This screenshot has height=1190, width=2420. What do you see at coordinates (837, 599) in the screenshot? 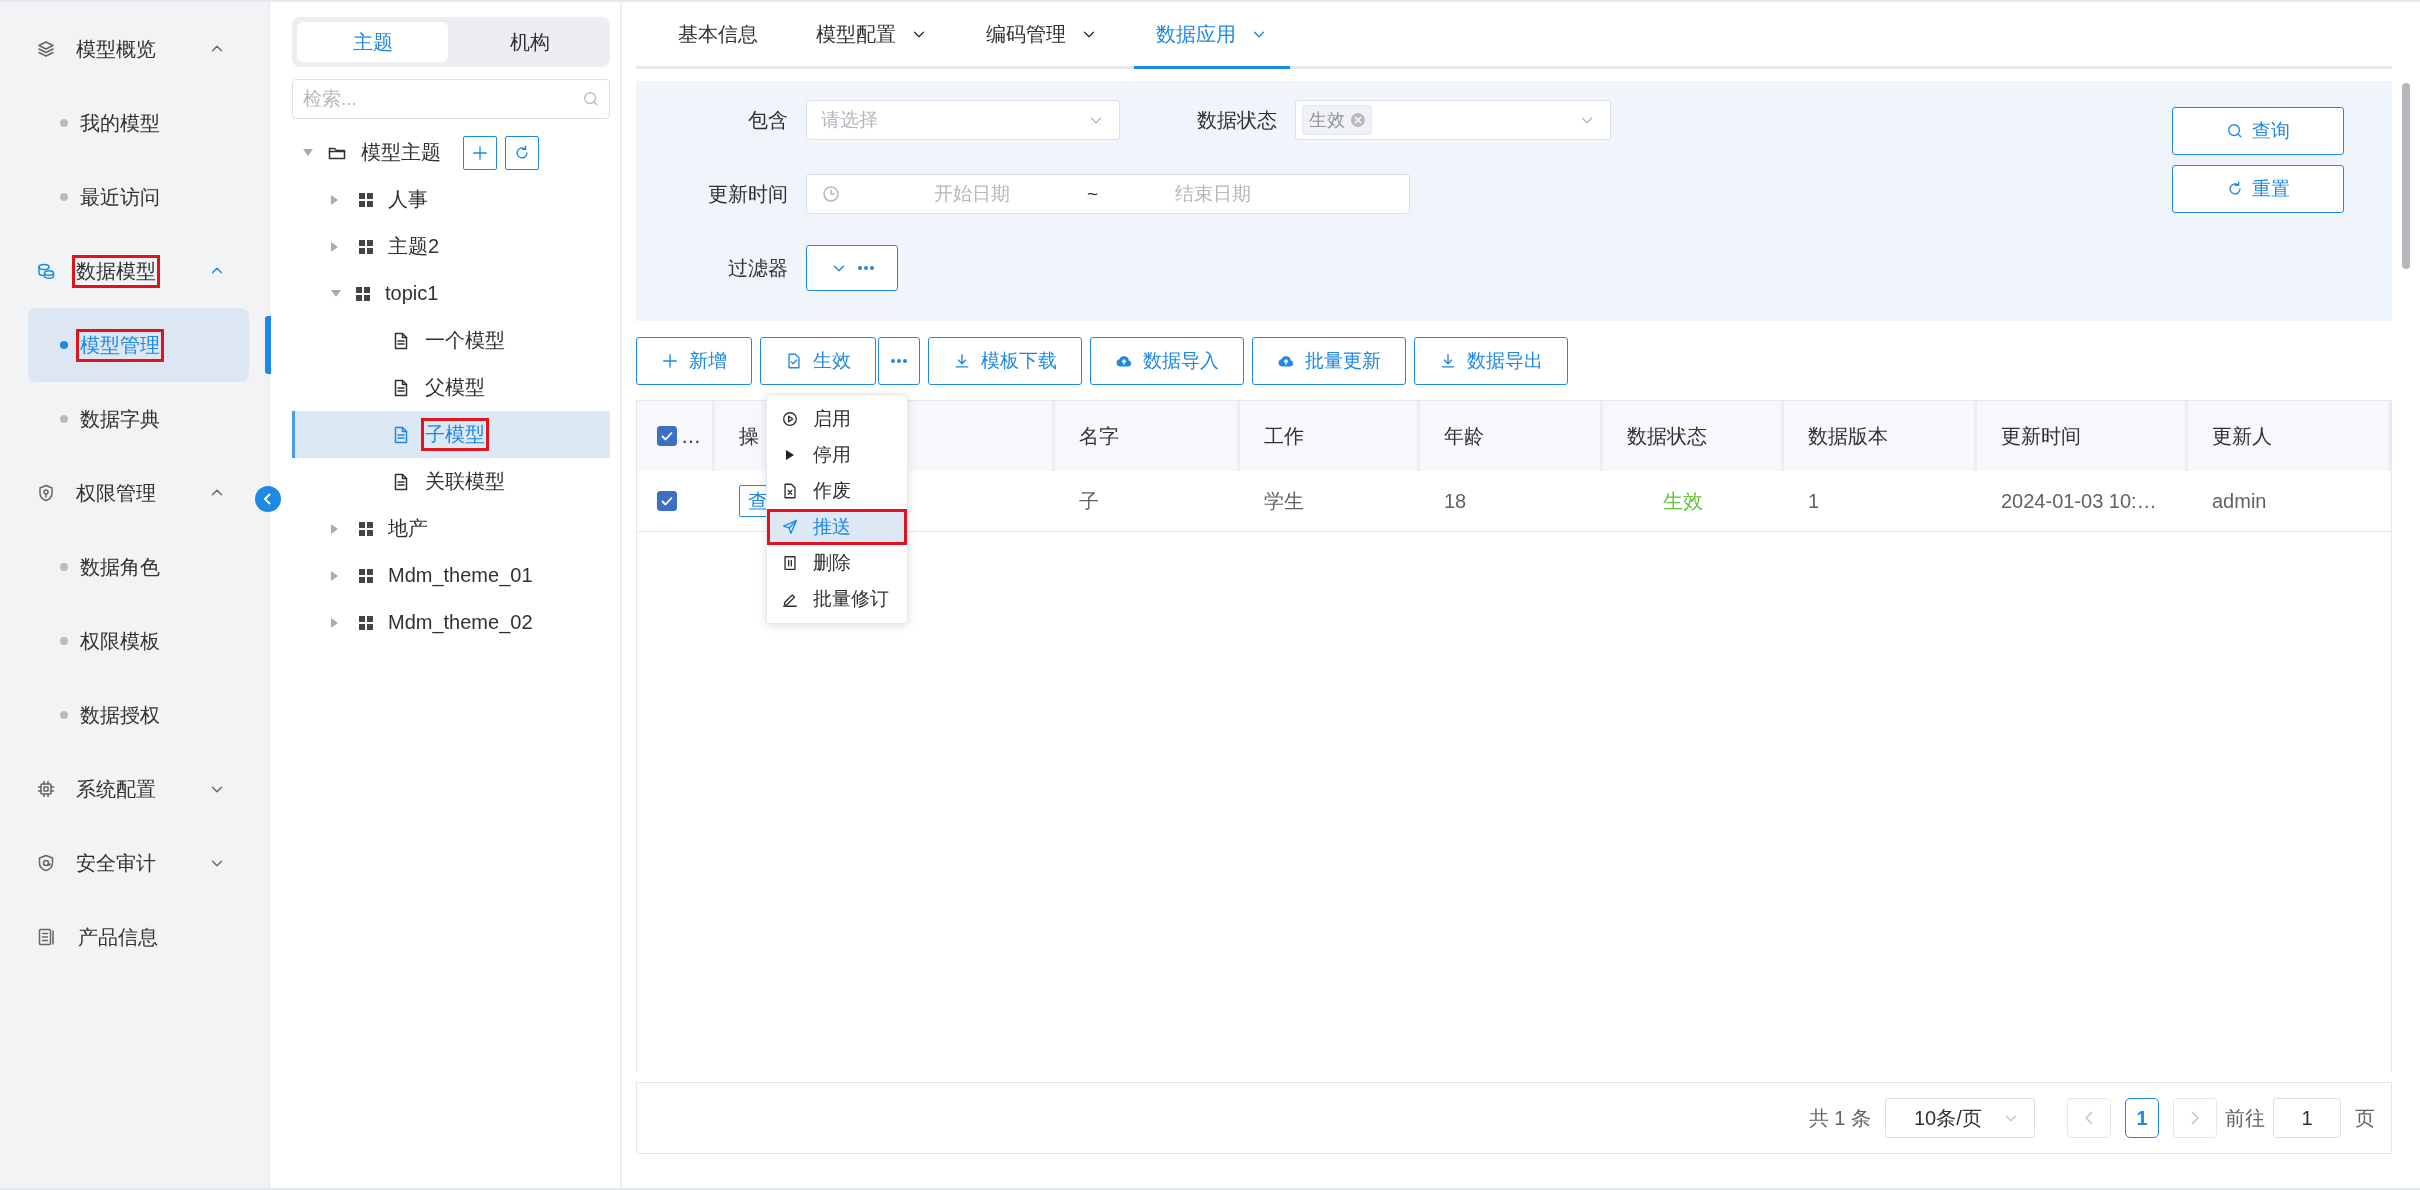
I see `menu-item: 批量修订` at bounding box center [837, 599].